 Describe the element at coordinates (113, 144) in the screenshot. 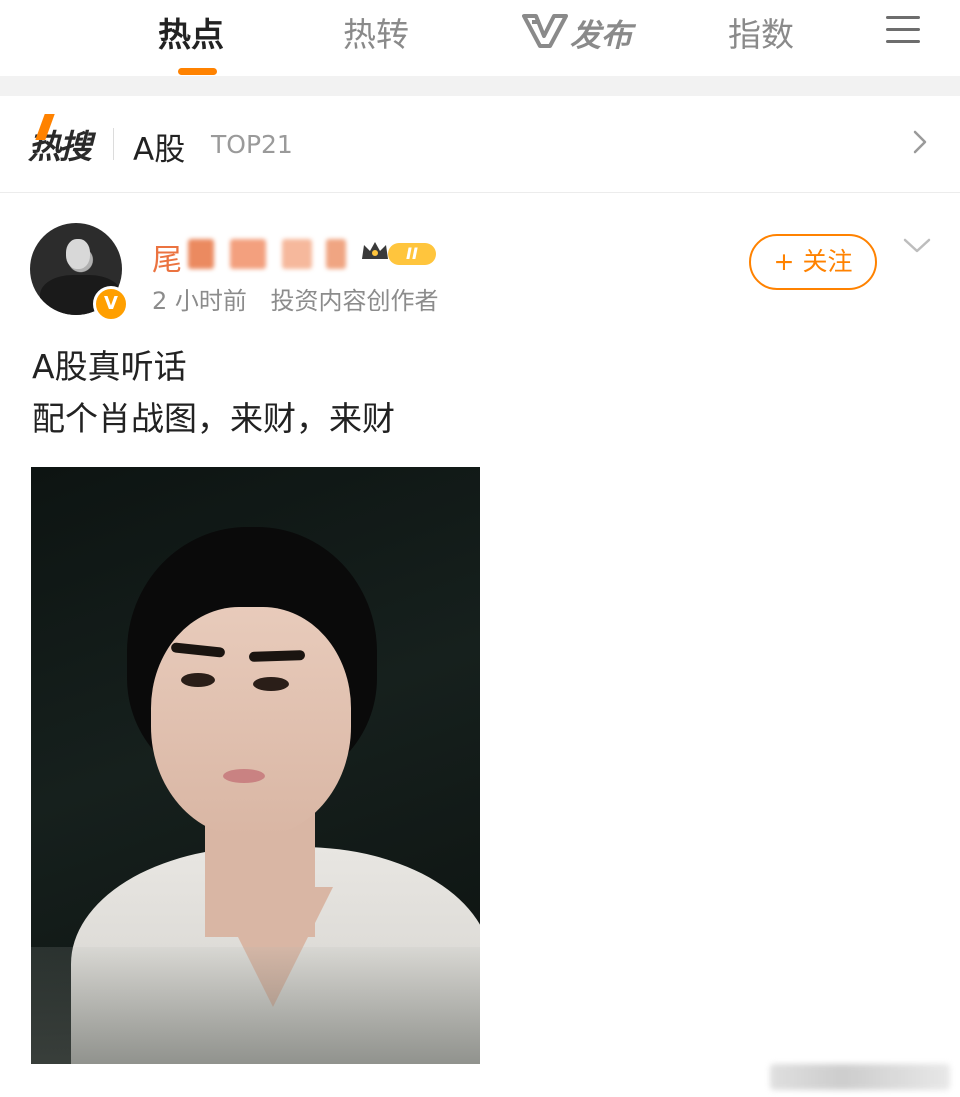

I see `divider` at that location.